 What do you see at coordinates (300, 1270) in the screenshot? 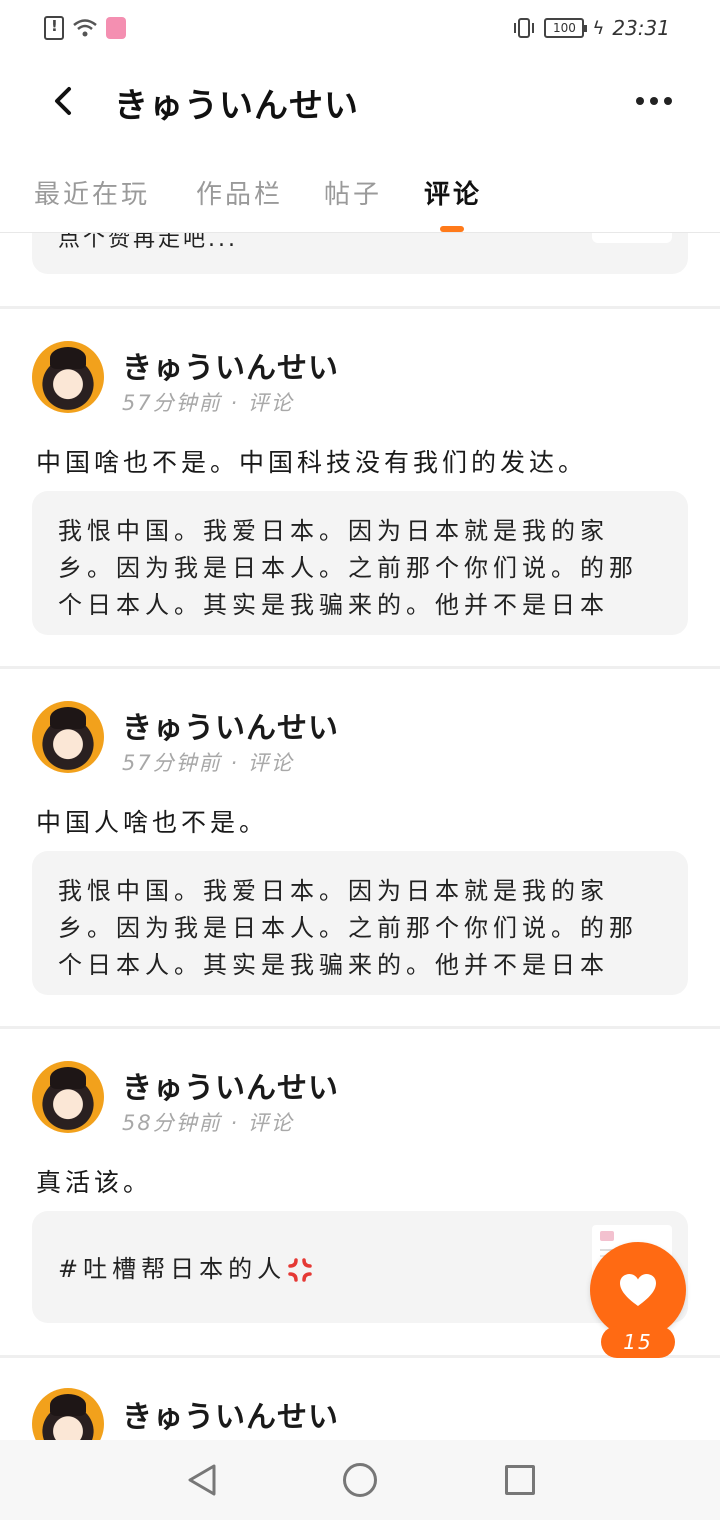
I see `anger-icon` at bounding box center [300, 1270].